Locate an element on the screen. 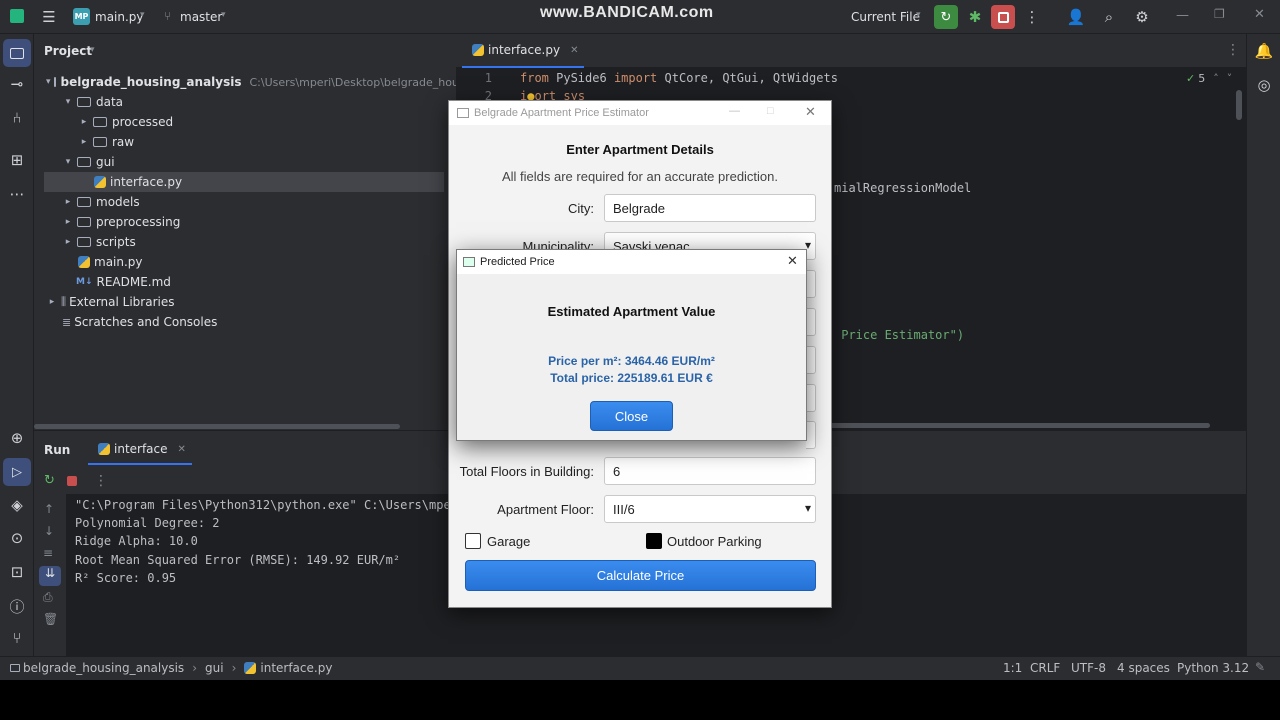  tree-item-preprocessing: ▸ preprocessing is located at coordinates (245, 222).